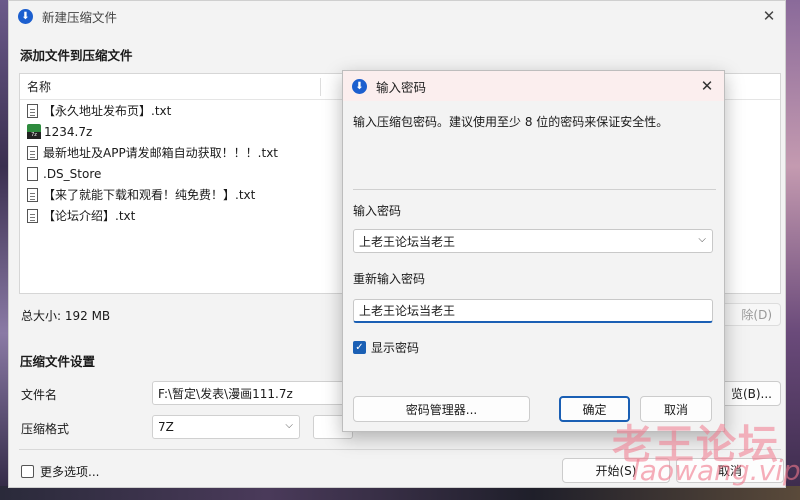  I want to click on column-divider, so click(320, 87).